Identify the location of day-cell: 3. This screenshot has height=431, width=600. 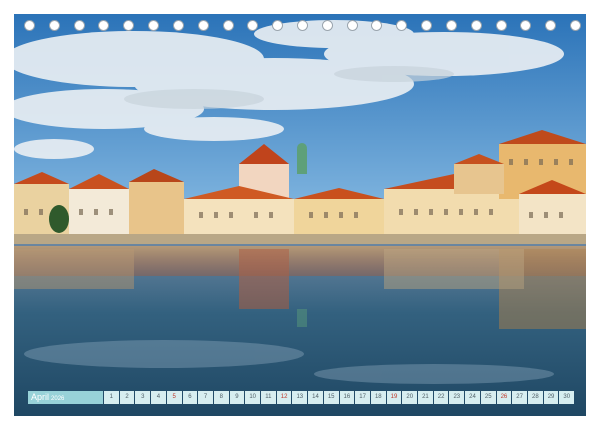
(143, 397).